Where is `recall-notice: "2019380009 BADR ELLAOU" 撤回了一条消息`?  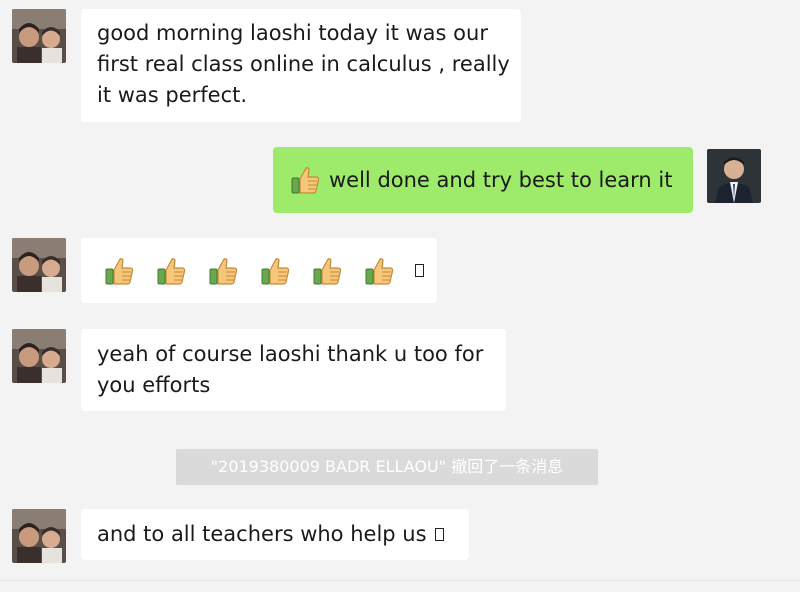
recall-notice: "2019380009 BADR ELLAOU" 撤回了一条消息 is located at coordinates (387, 467).